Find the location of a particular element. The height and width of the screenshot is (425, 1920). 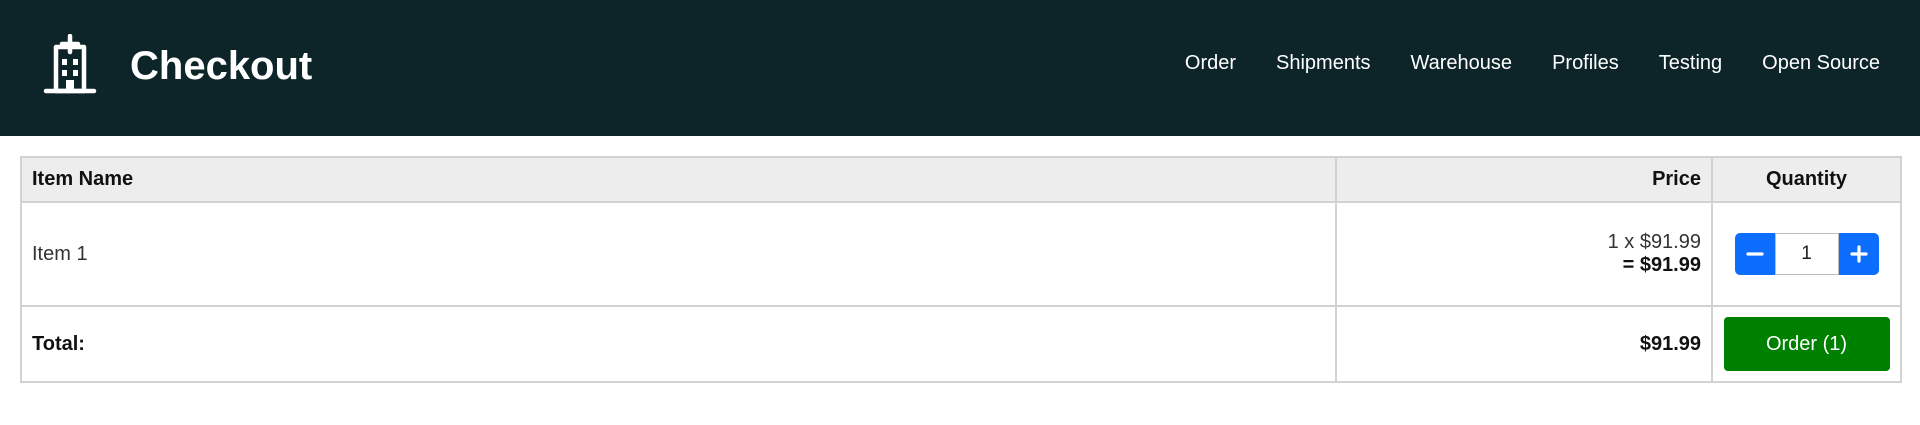

page-title: Checkout is located at coordinates (221, 66).